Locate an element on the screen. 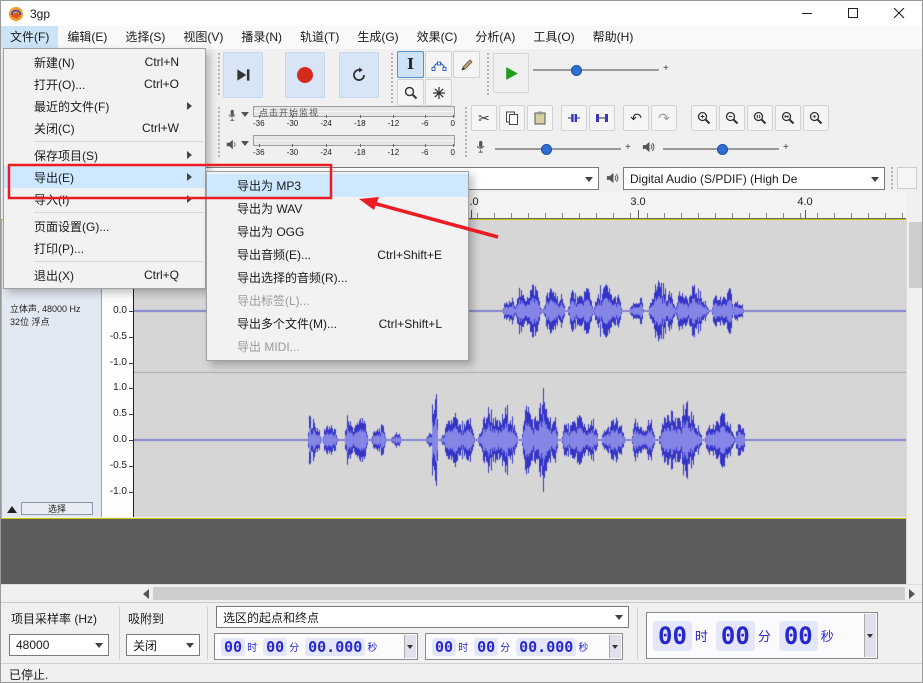 The image size is (923, 683). recording-volume-slider is located at coordinates (558, 149).